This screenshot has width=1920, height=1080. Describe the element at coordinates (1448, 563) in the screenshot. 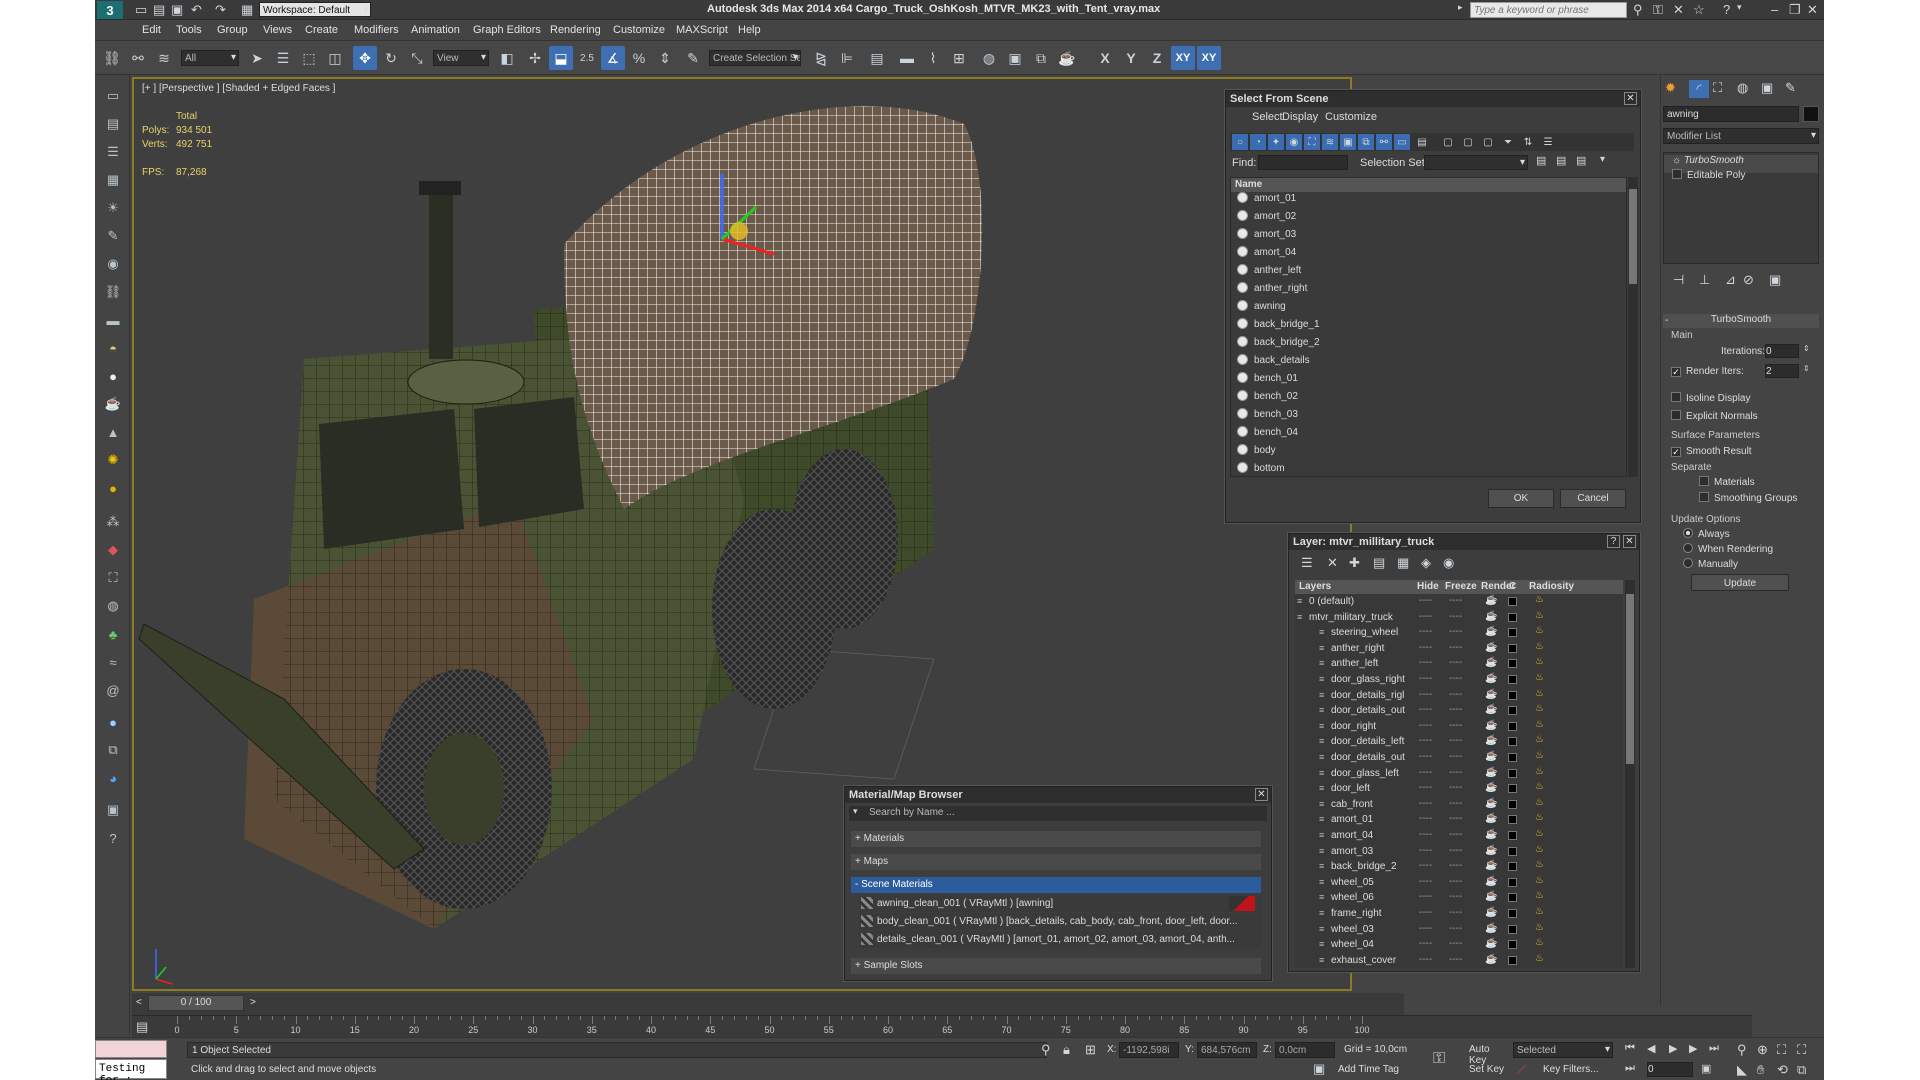

I see `hide-all-layers-icon: ◉` at that location.